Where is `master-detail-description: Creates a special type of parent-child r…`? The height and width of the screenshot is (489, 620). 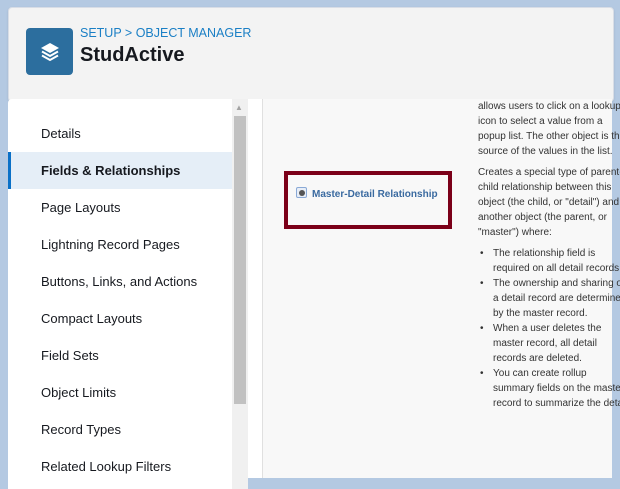
master-detail-description: Creates a special type of parent-child r… is located at coordinates (549, 202).